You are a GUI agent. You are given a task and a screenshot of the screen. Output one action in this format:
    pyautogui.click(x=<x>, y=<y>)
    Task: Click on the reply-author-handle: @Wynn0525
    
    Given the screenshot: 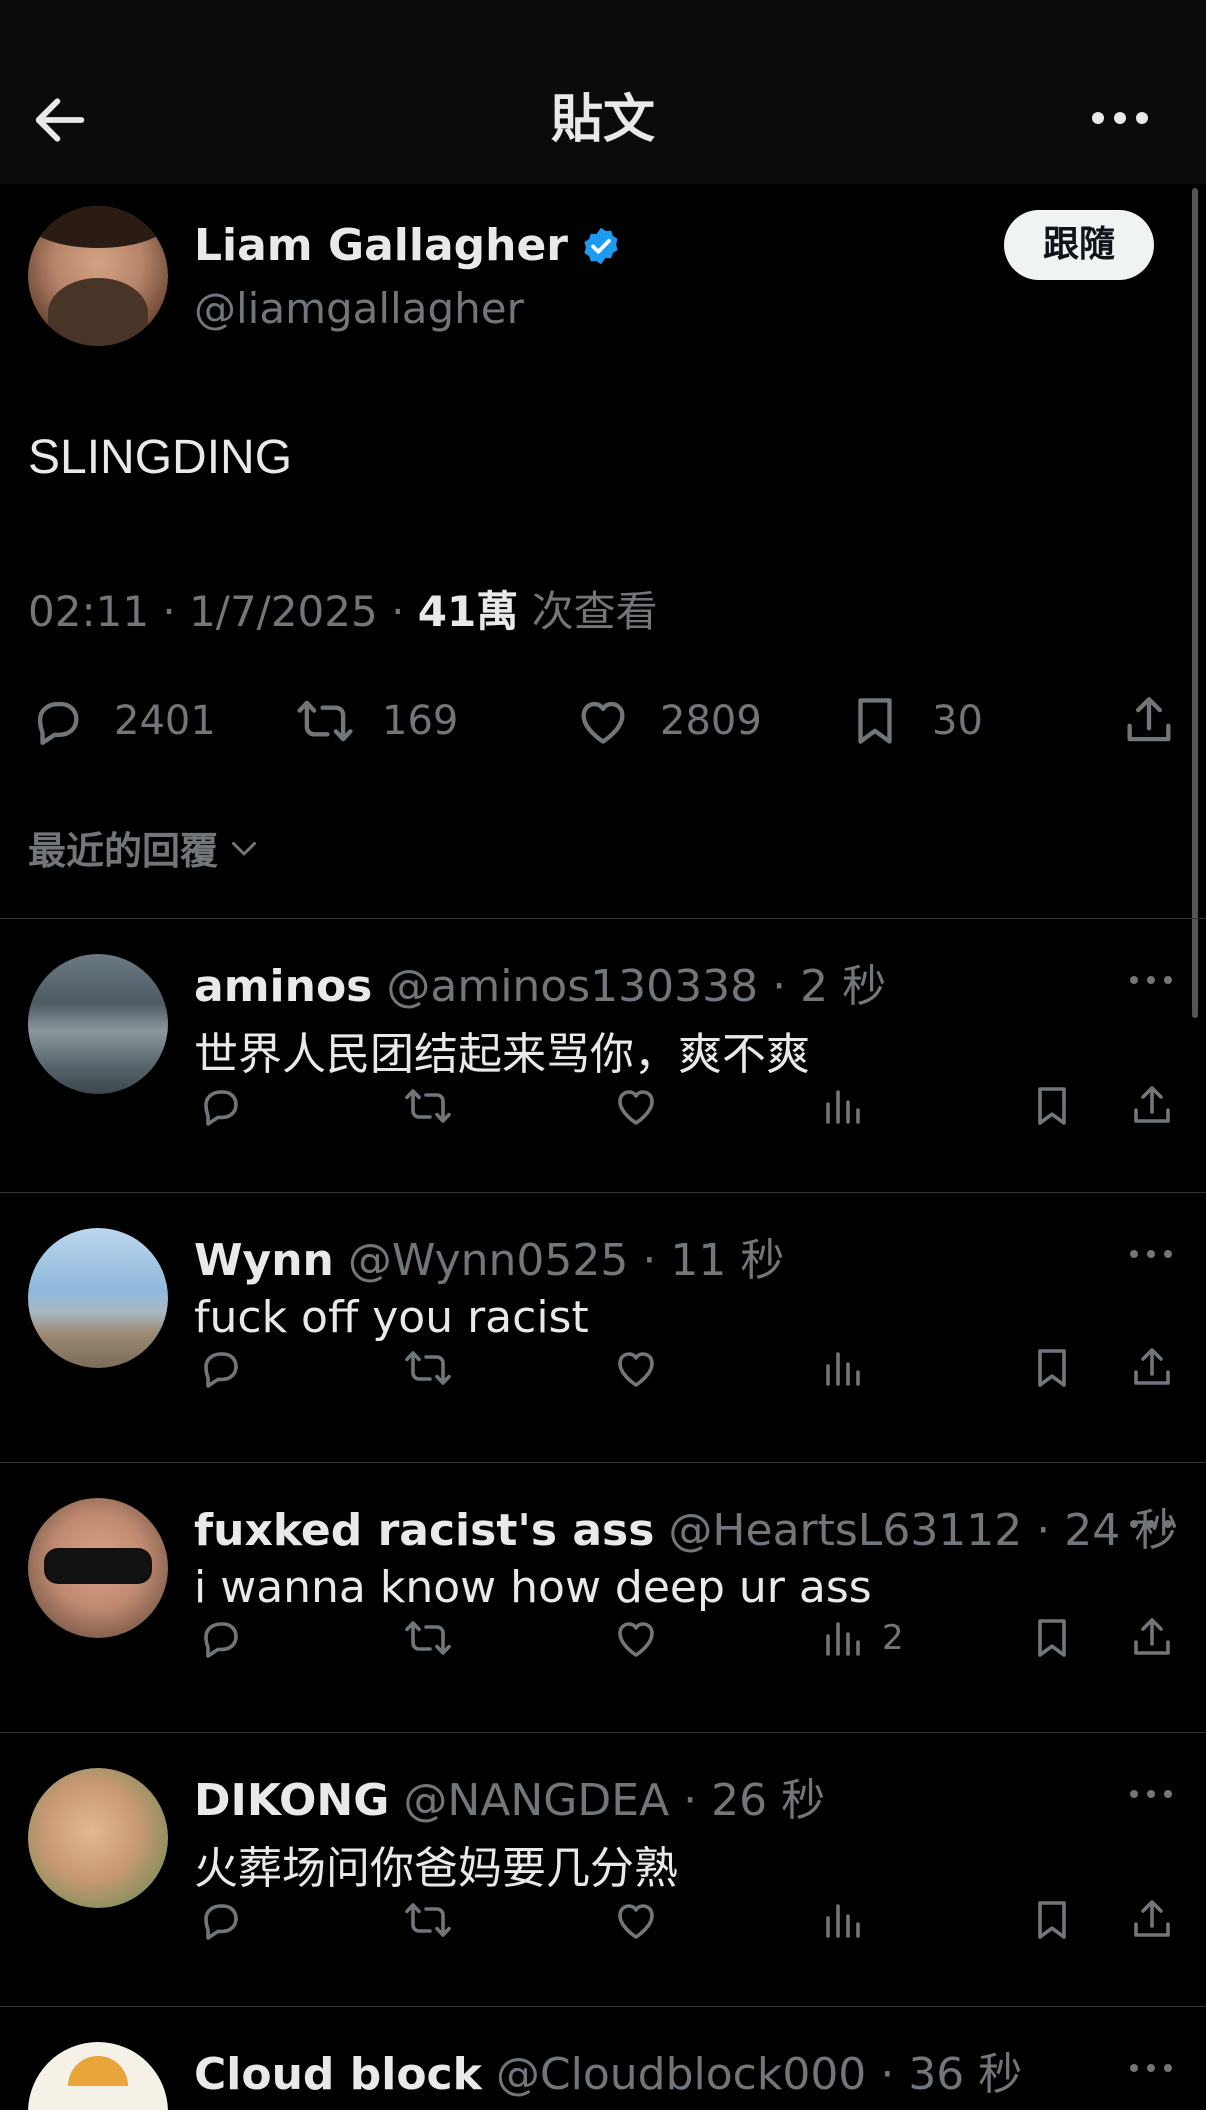 What is the action you would take?
    pyautogui.click(x=488, y=1260)
    